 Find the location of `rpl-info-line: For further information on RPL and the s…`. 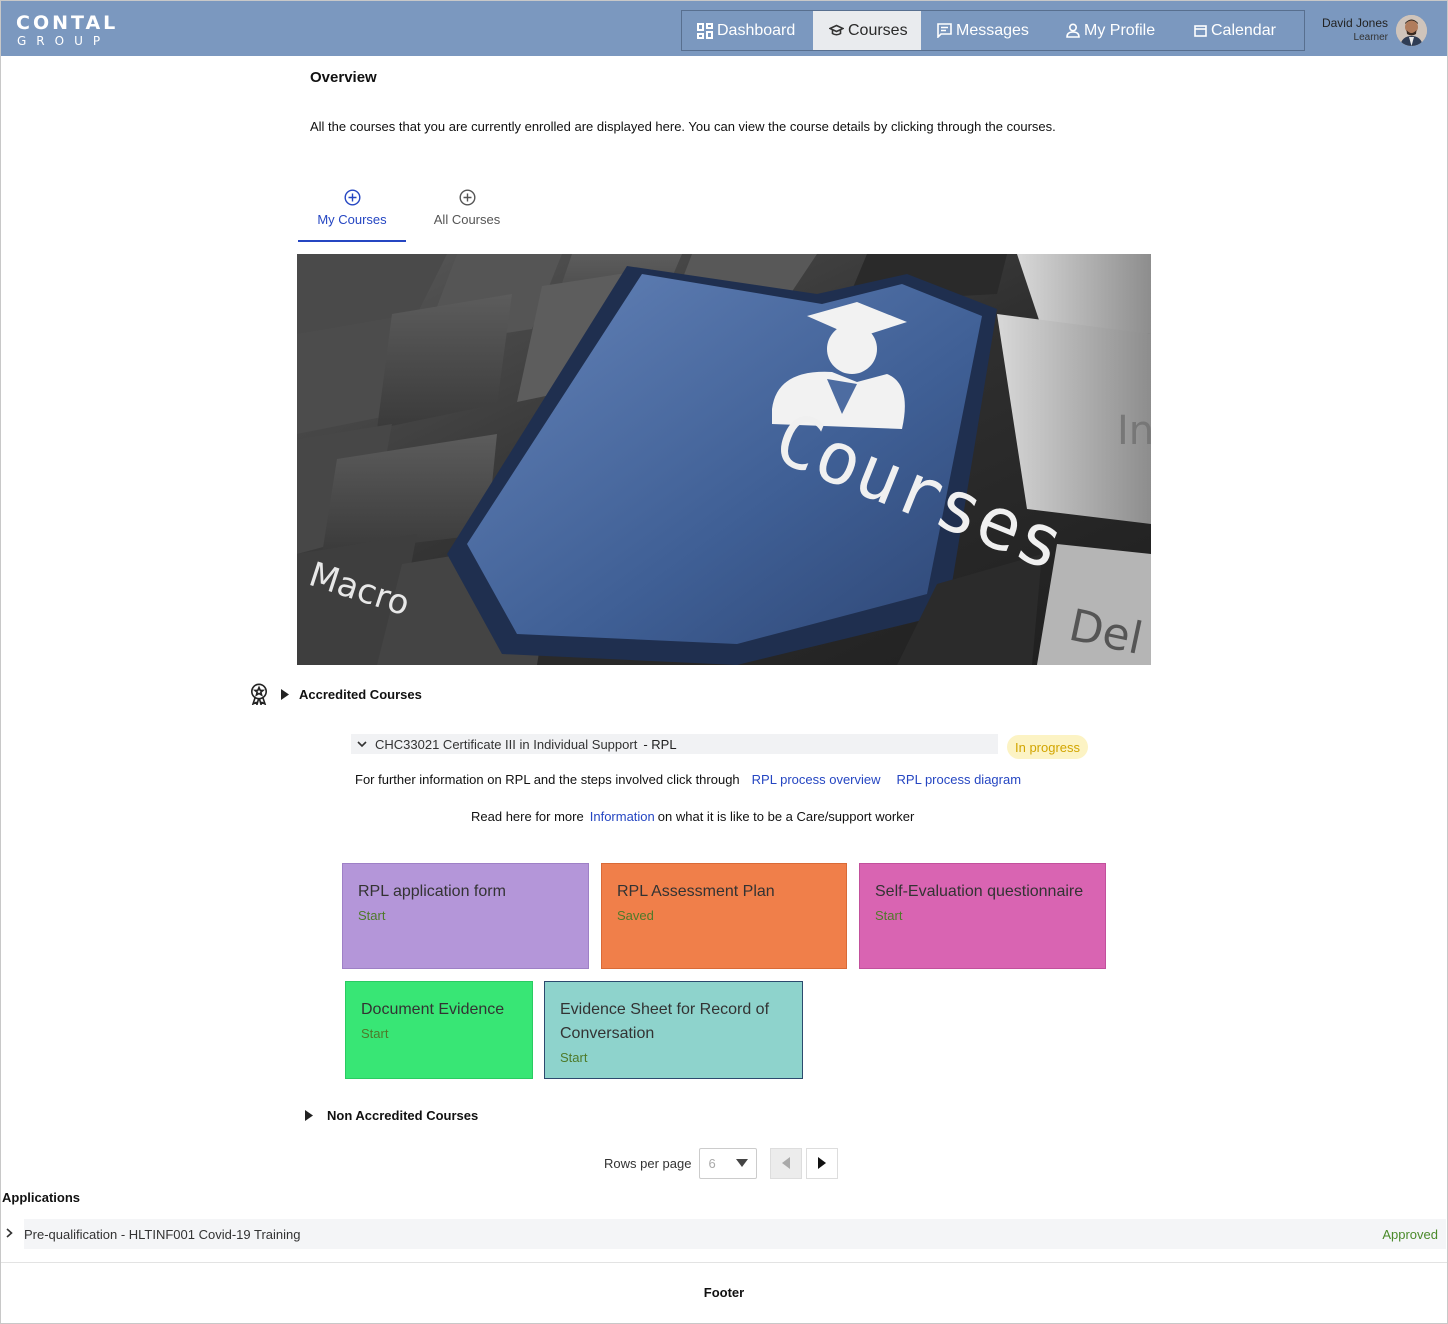

rpl-info-line: For further information on RPL and the s… is located at coordinates (688, 779).